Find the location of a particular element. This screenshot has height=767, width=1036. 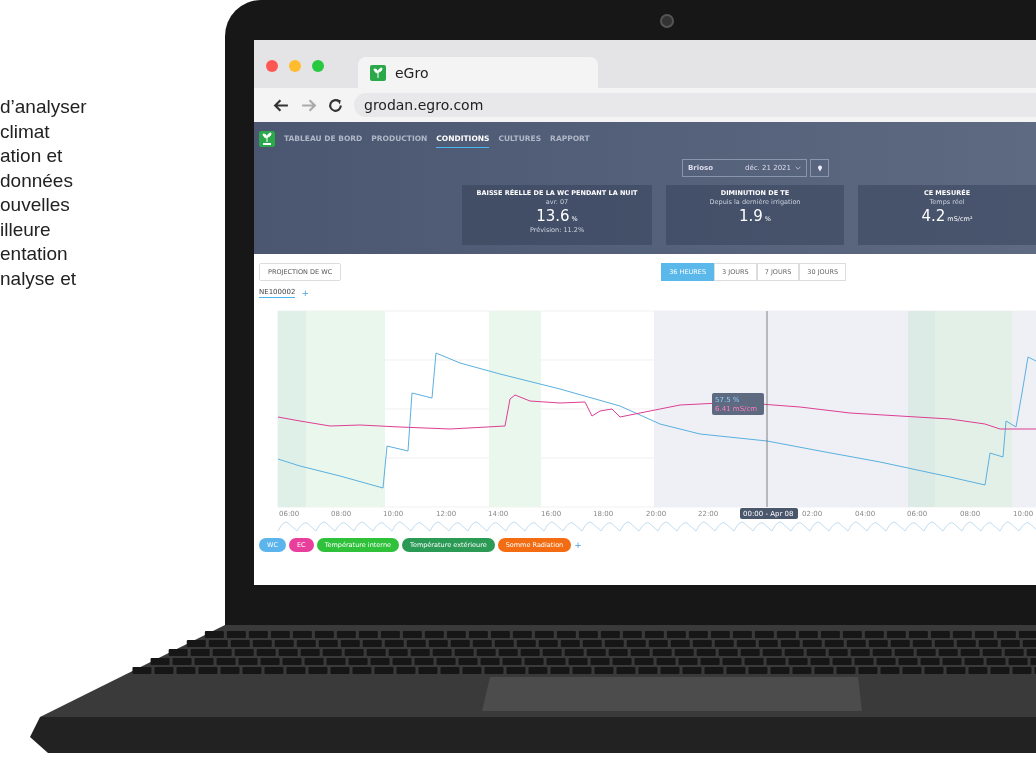

address-bar: grodan.egro.com is located at coordinates (695, 105).